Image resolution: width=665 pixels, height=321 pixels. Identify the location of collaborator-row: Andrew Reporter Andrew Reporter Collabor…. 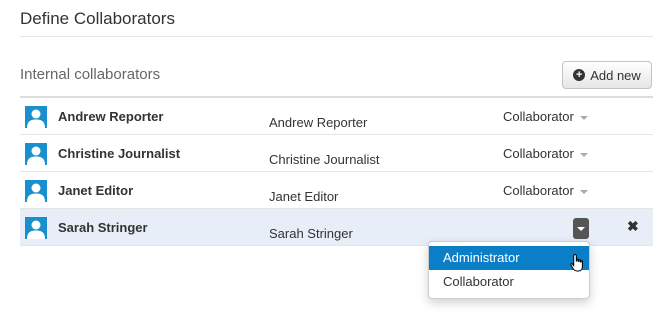
(336, 116).